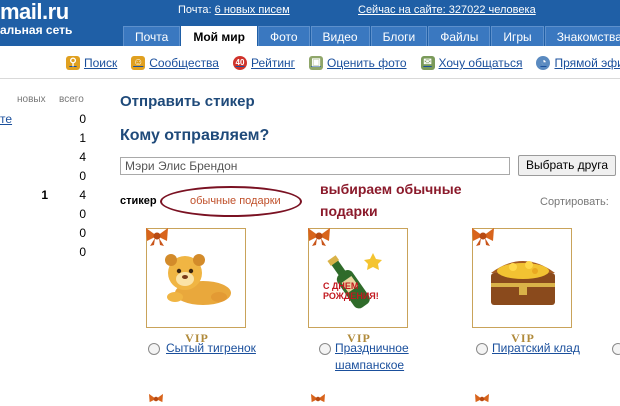 This screenshot has height=406, width=620. Describe the element at coordinates (380, 357) in the screenshot. I see `sticker-name-link: Праздничное шампанское` at that location.